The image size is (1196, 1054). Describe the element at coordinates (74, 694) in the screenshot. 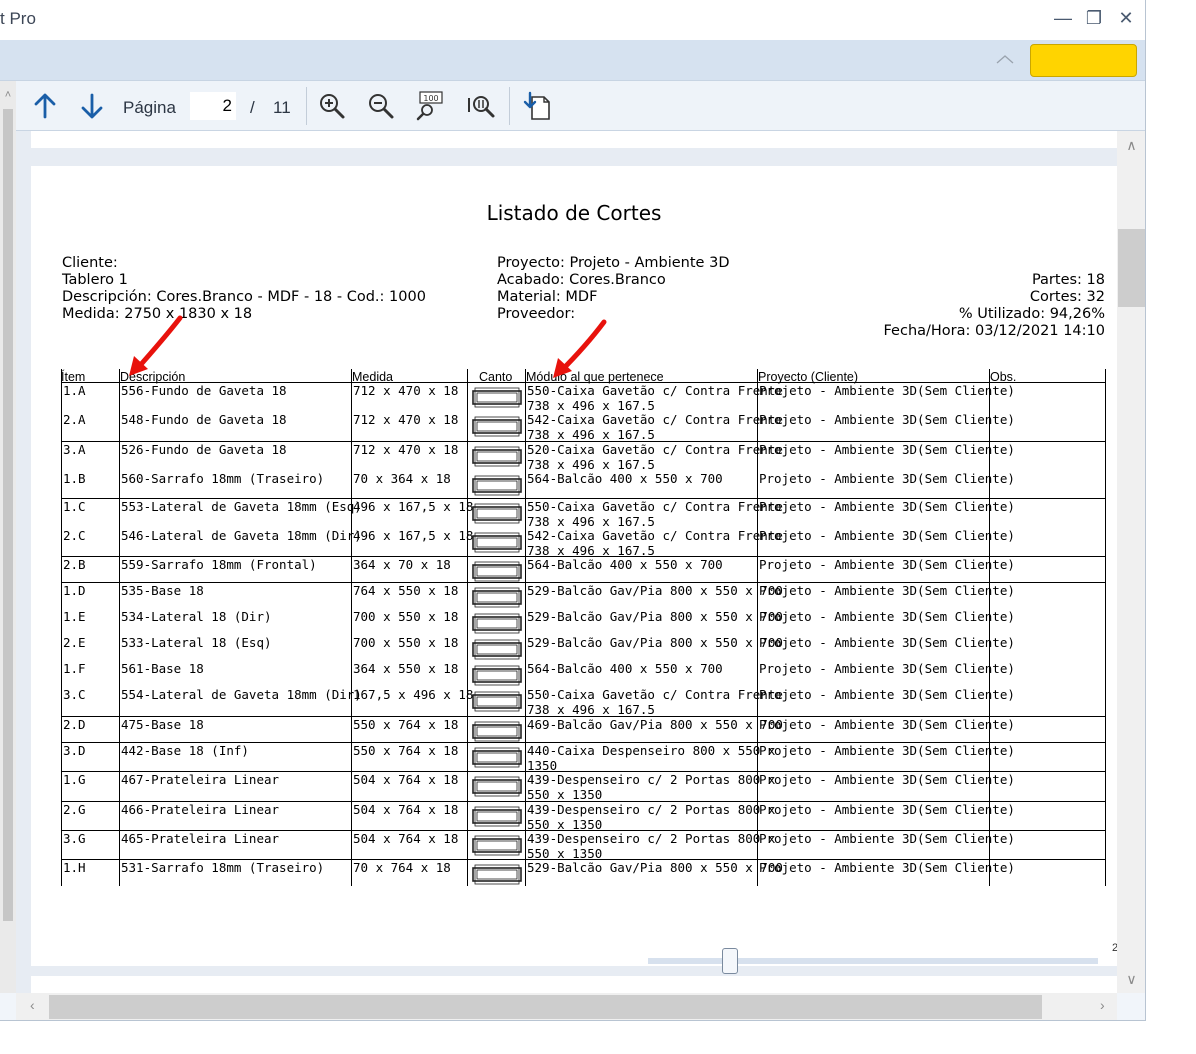

I see `cell-item: 3.C` at that location.